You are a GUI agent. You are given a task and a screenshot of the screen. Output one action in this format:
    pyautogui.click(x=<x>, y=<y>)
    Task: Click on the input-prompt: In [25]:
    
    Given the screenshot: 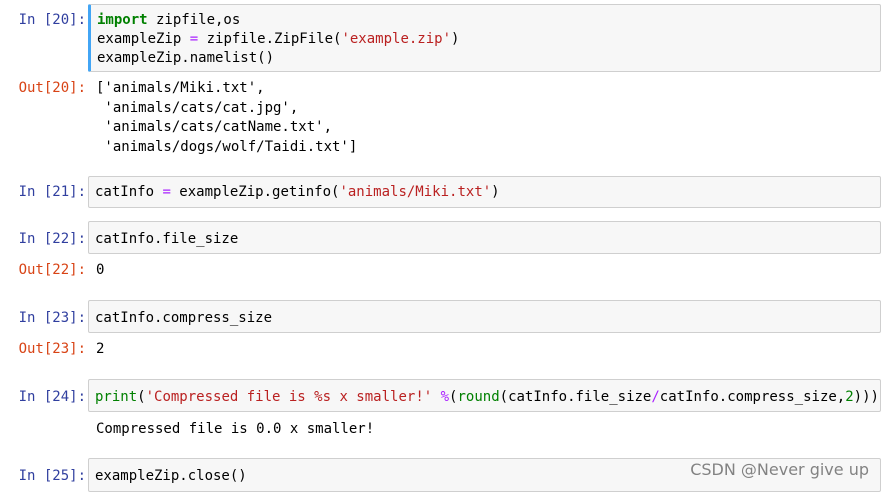 What is the action you would take?
    pyautogui.click(x=52, y=476)
    